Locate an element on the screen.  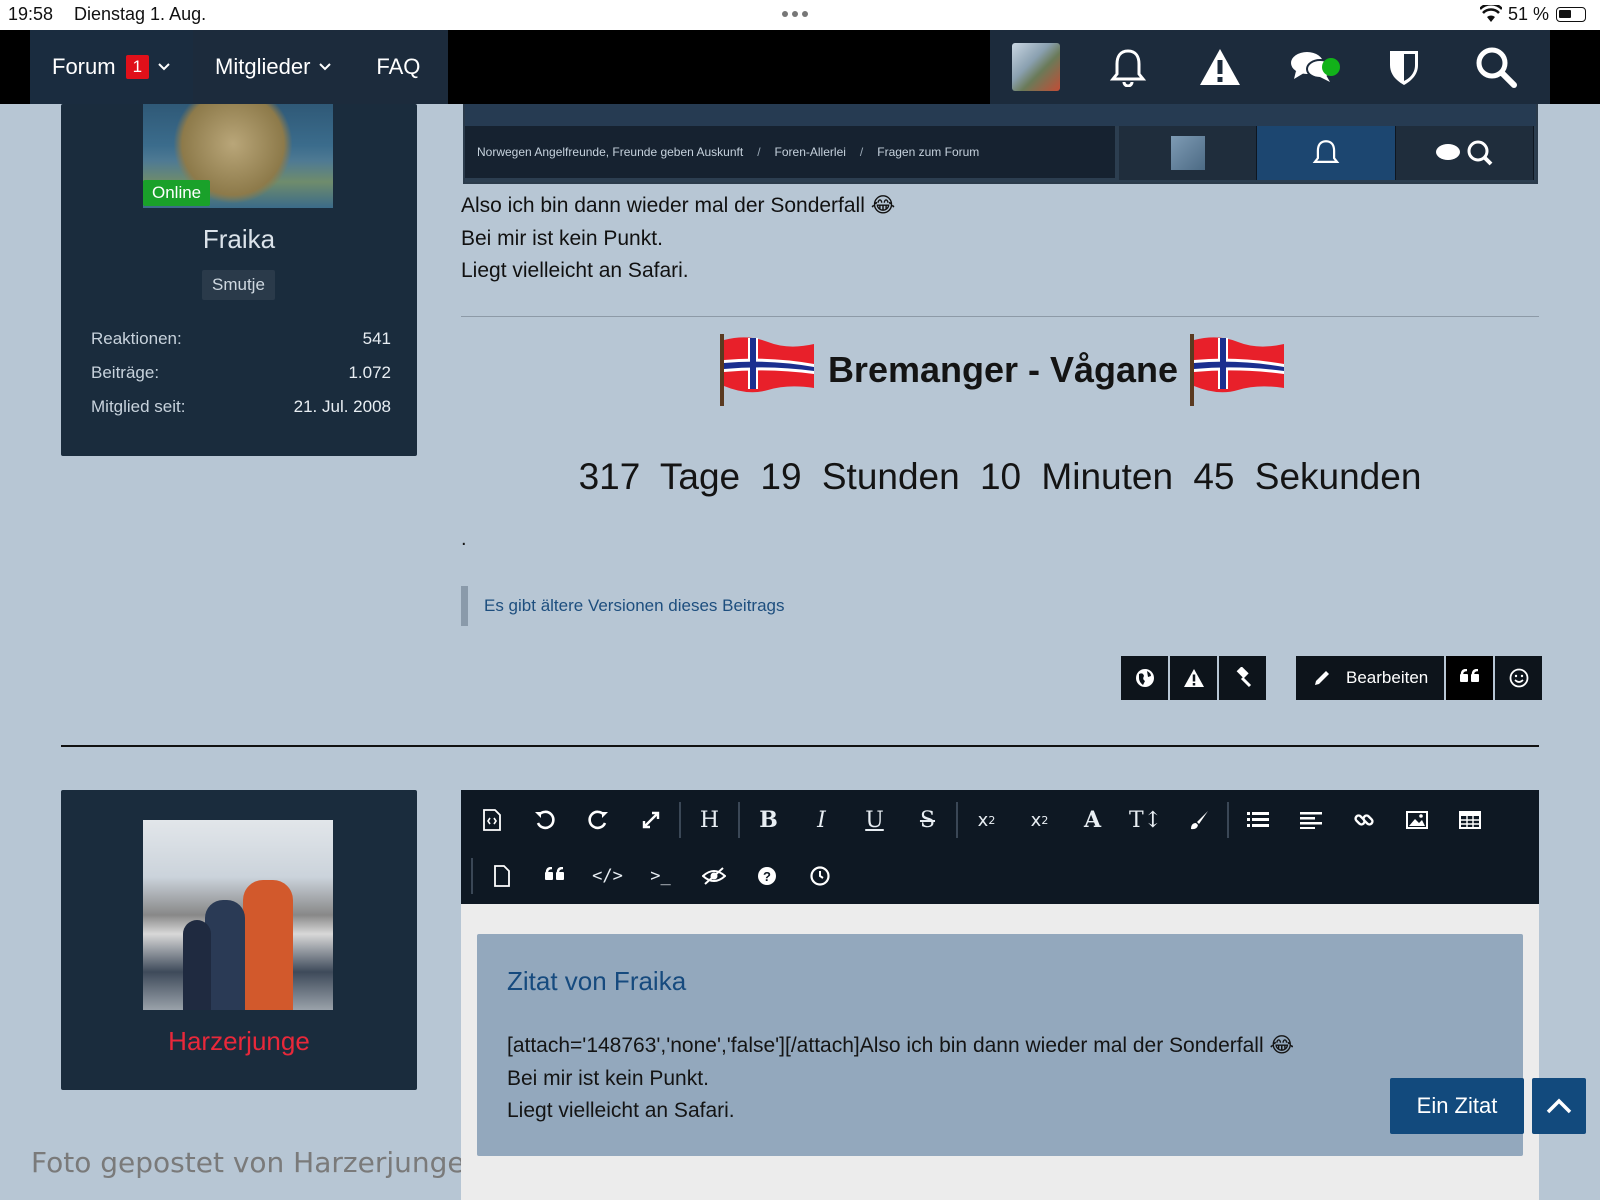
reports-button is located at coordinates (1220, 67).